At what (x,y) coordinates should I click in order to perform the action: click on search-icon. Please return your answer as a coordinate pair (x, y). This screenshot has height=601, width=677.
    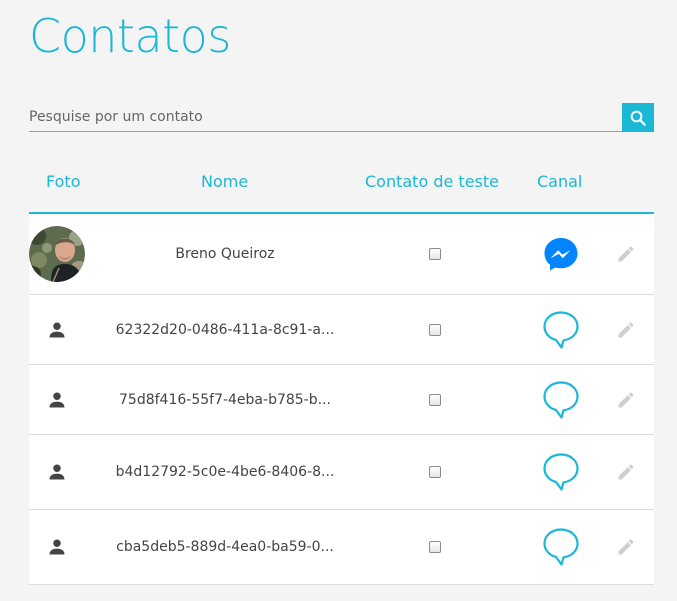
    Looking at the image, I should click on (638, 118).